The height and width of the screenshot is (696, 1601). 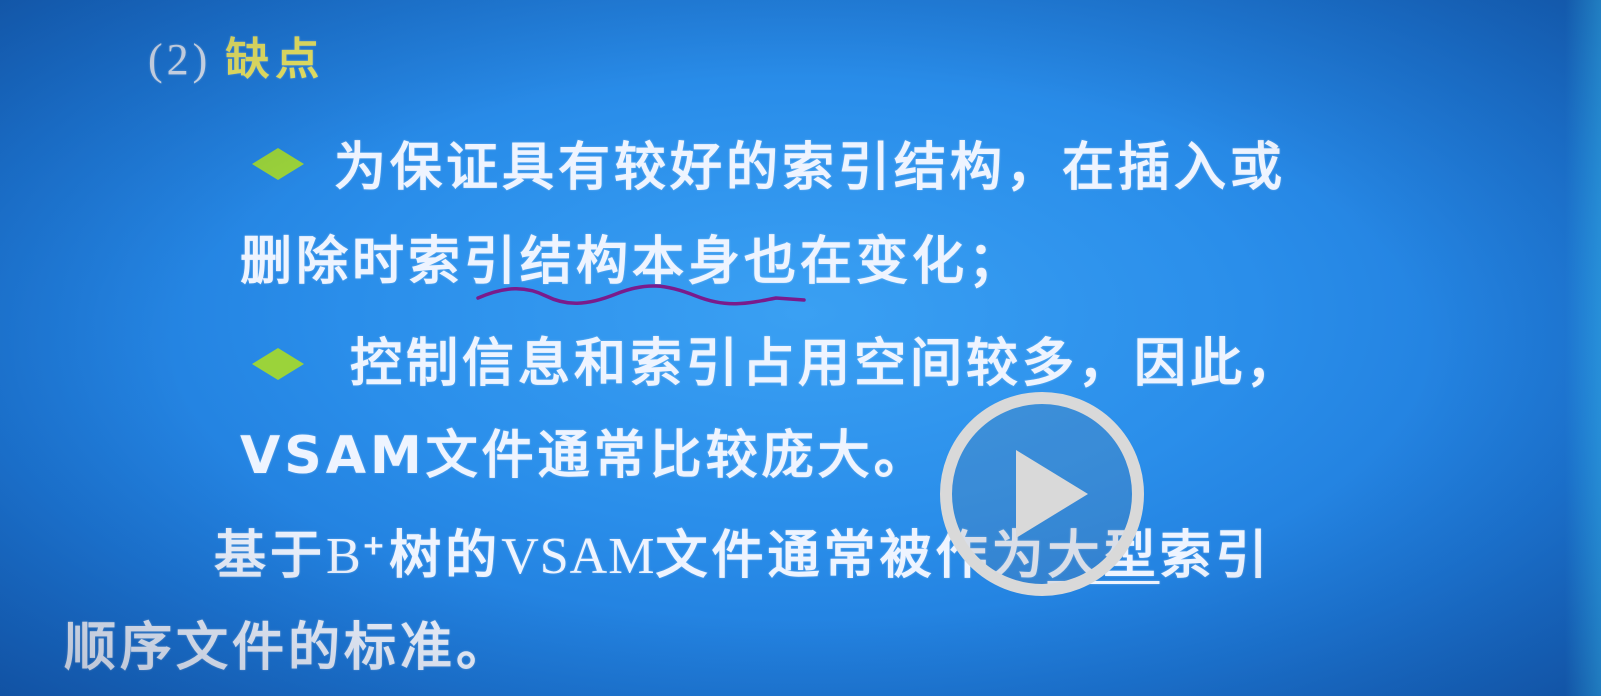 I want to click on bullet-2-line-2: VSAM文件通常比较庞大。, so click(x=585, y=456).